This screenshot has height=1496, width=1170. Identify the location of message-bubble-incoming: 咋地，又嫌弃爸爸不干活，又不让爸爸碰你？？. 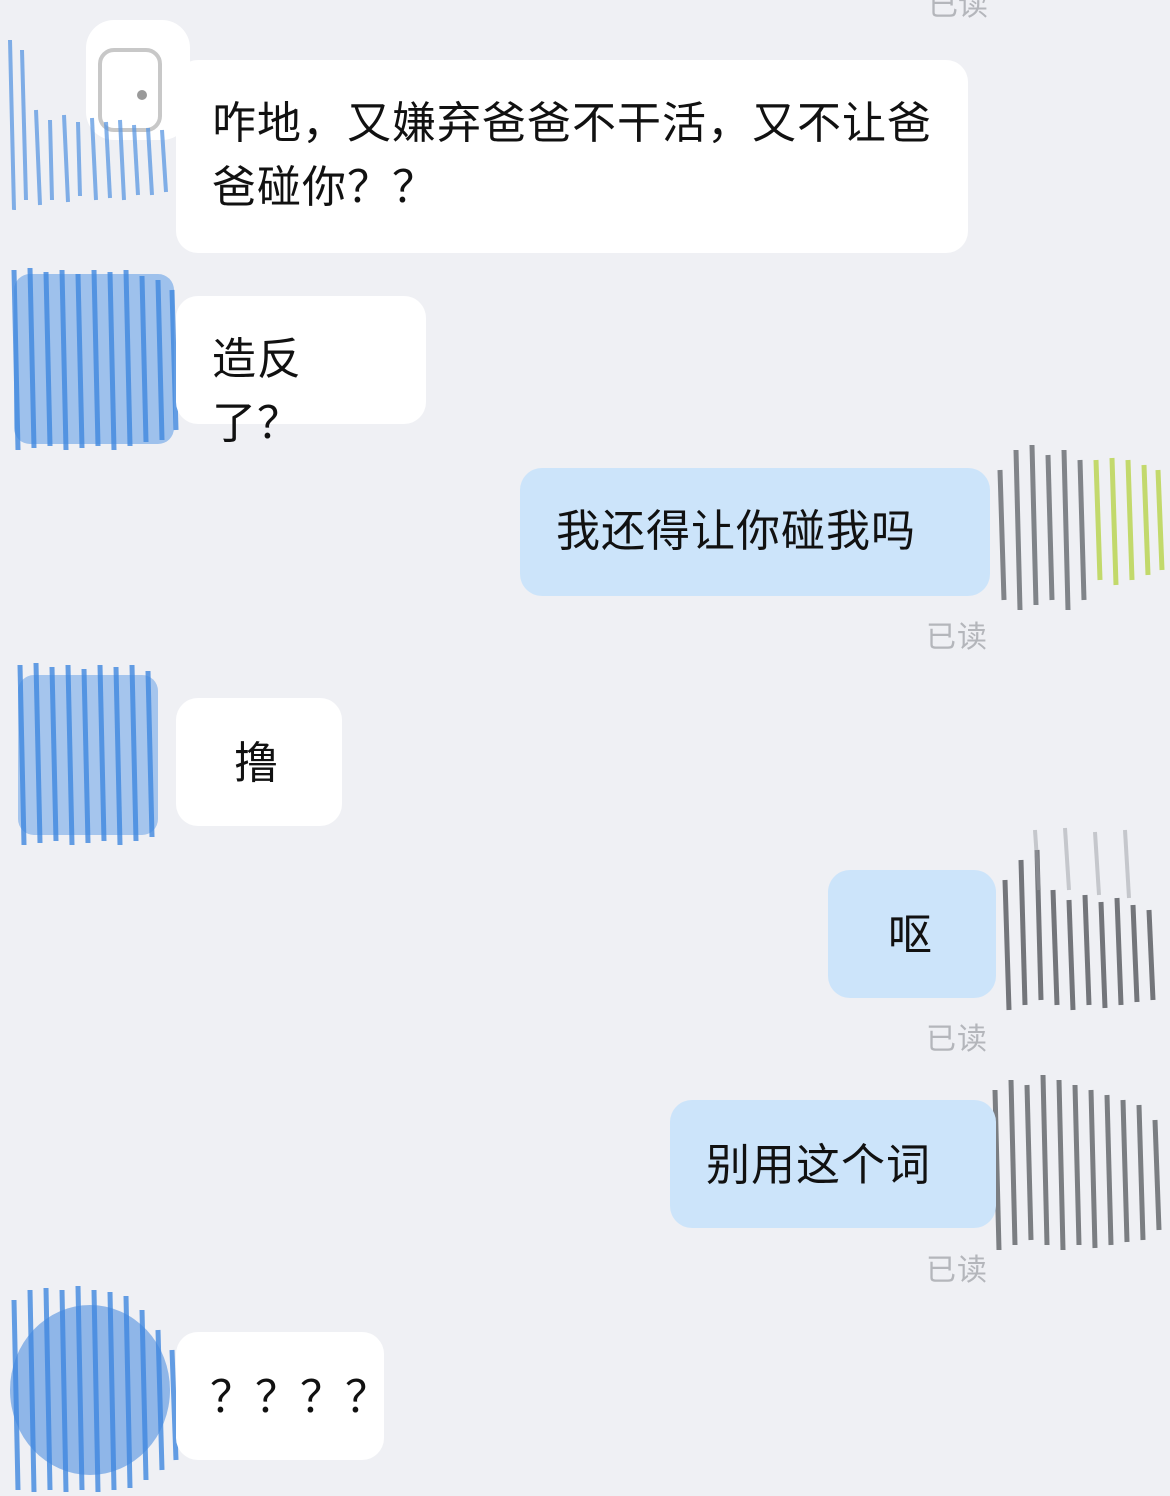
(572, 156).